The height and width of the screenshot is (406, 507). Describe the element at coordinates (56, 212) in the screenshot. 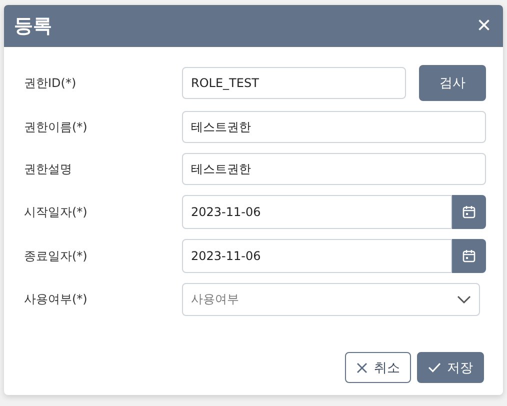

I see `field-label: 시작일자(*)` at that location.